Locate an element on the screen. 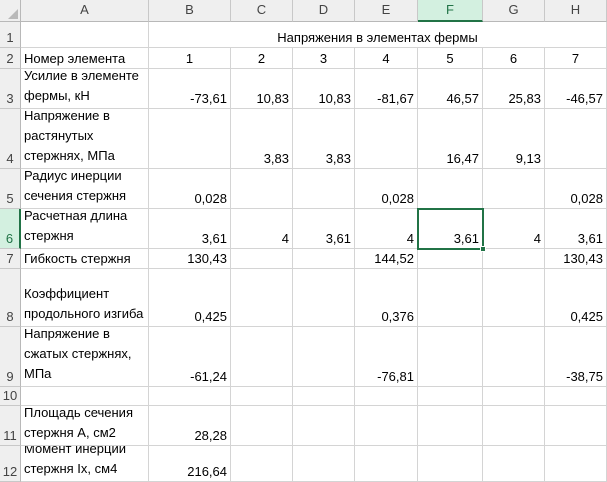 This screenshot has height=482, width=607. cell-c7 is located at coordinates (262, 259).